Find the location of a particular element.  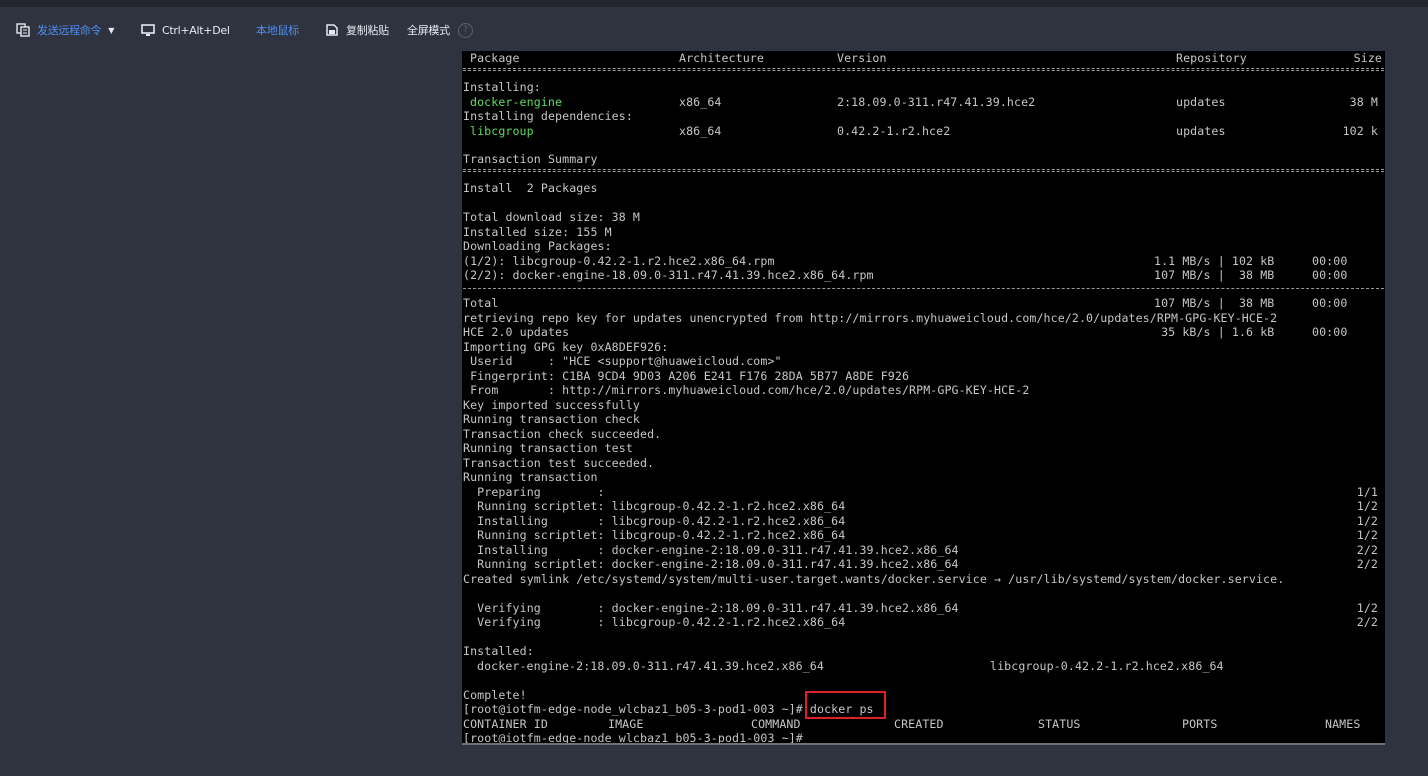

package-size: 102 k is located at coordinates (1360, 130).